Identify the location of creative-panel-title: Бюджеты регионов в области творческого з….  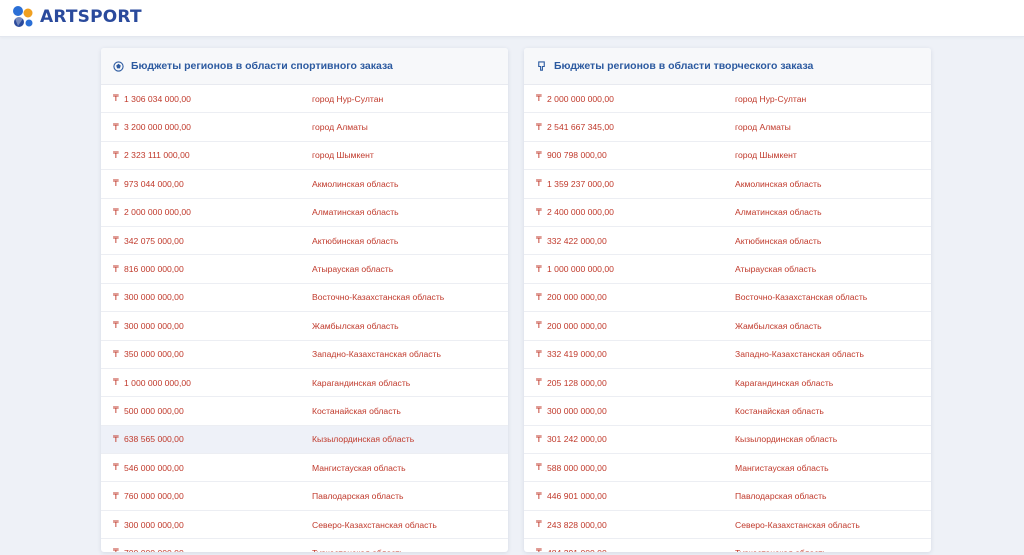
(684, 66).